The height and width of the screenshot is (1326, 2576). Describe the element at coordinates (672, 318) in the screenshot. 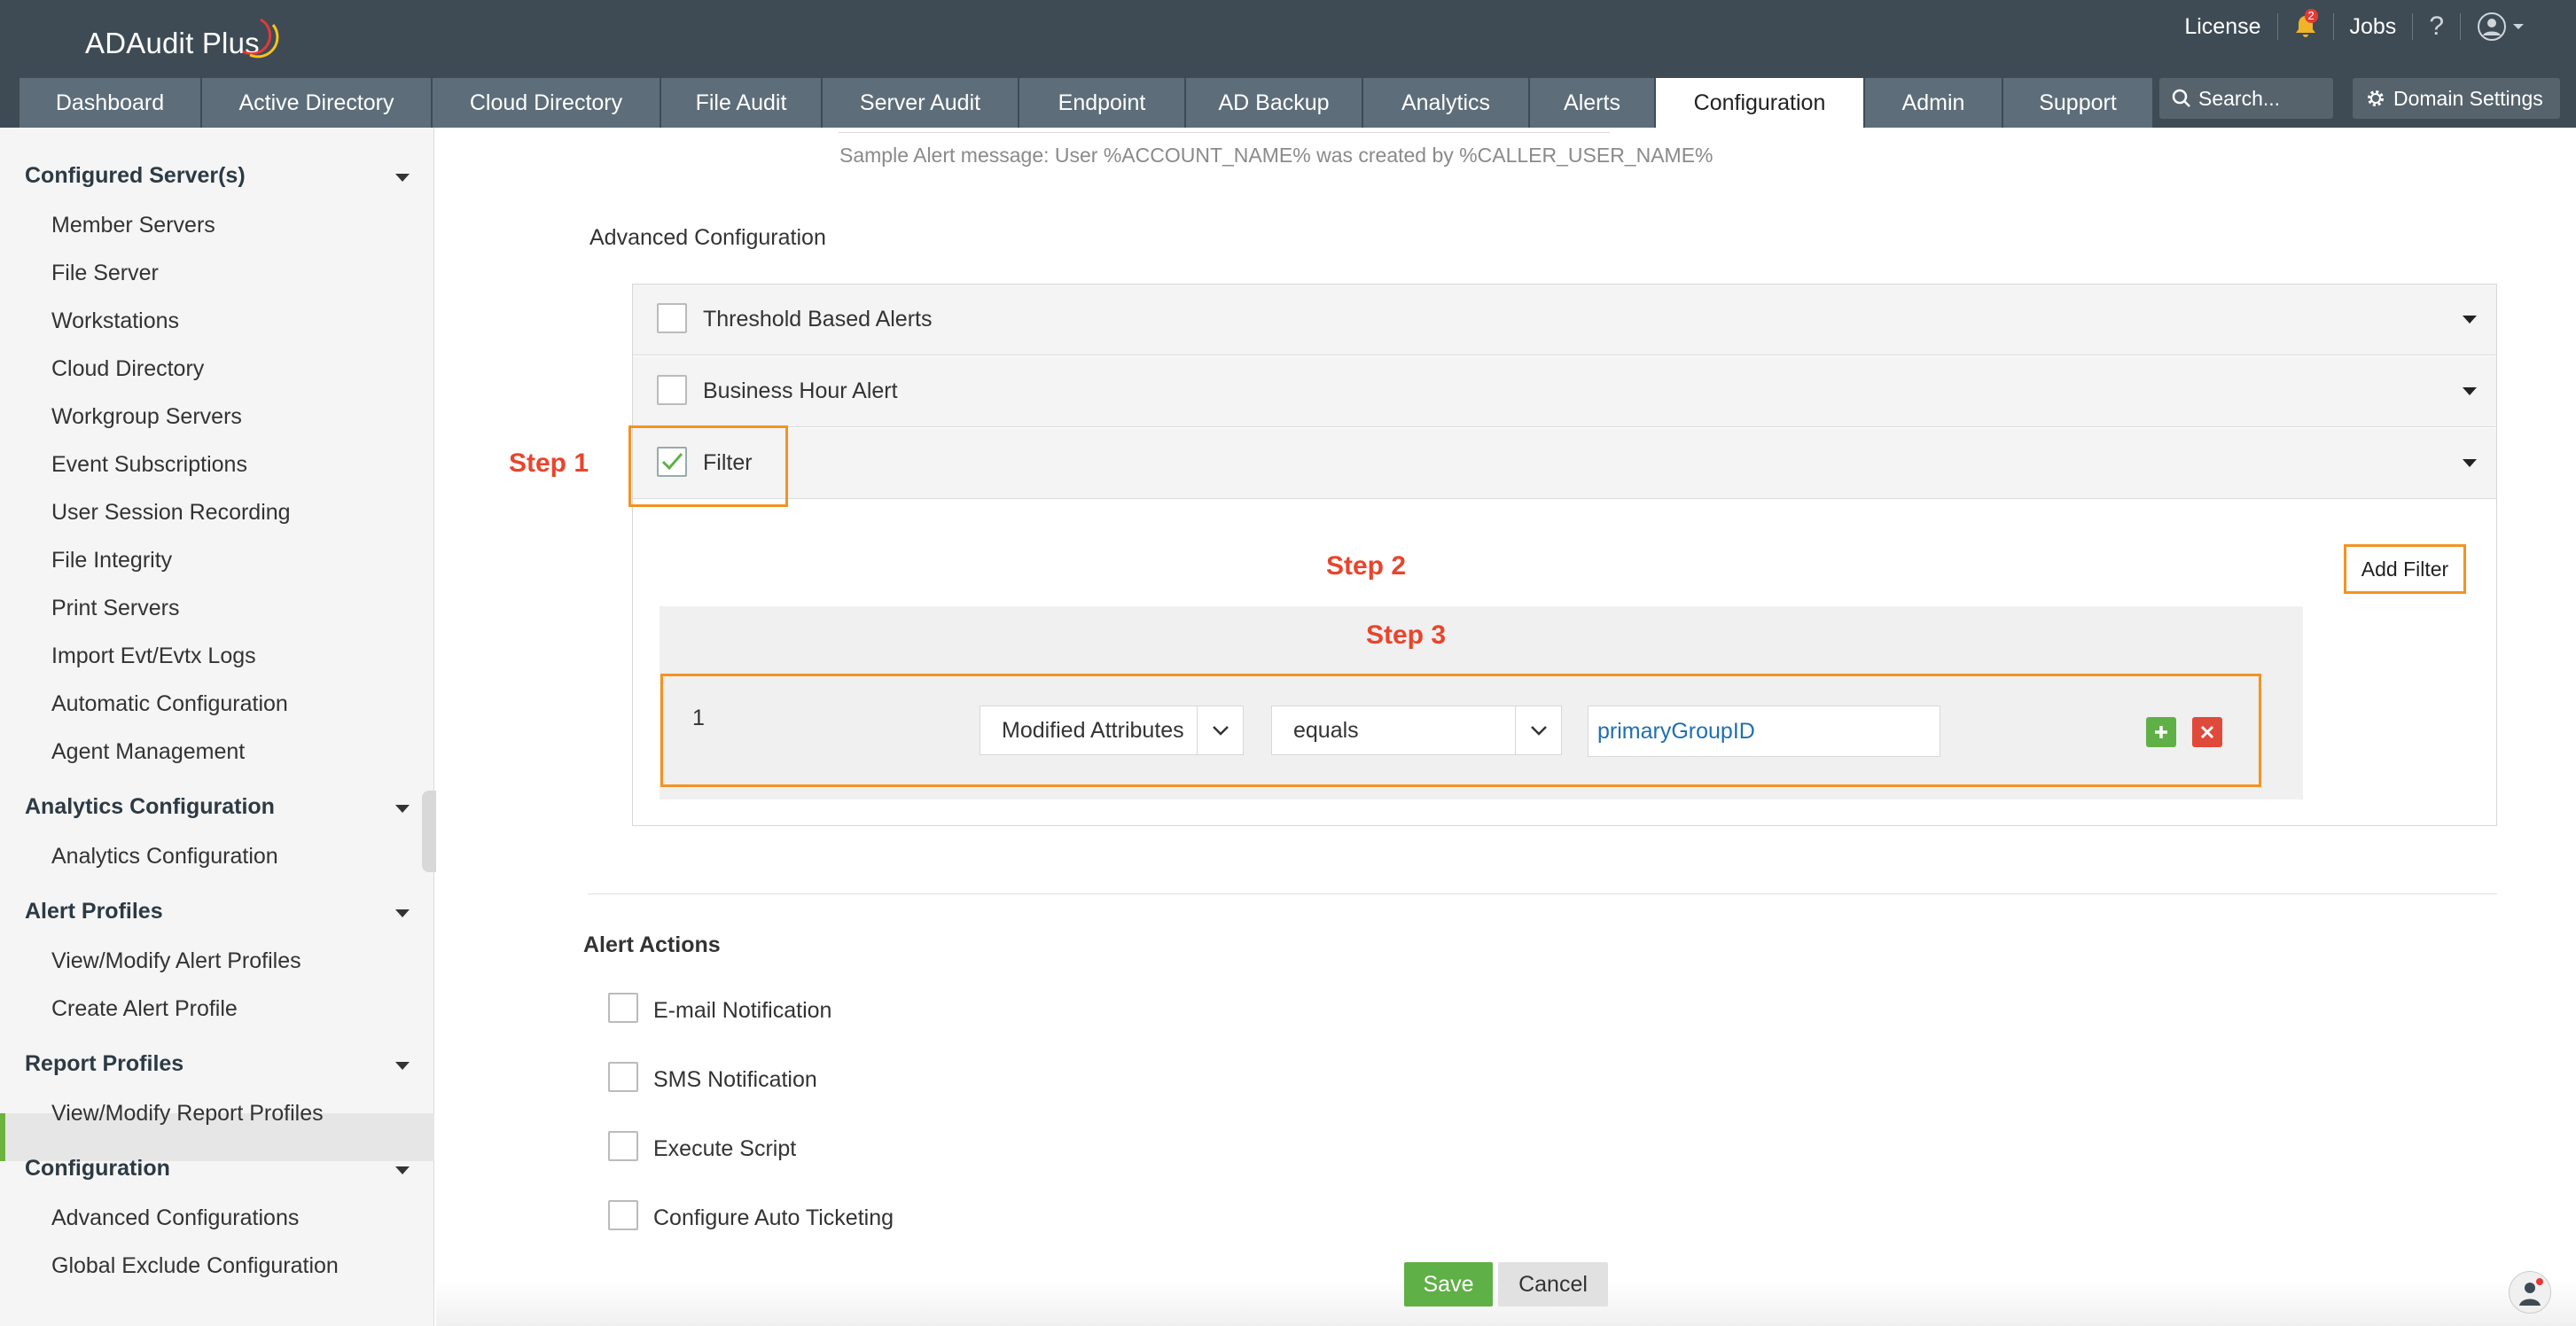

I see `threshold-alerts-checkbox` at that location.